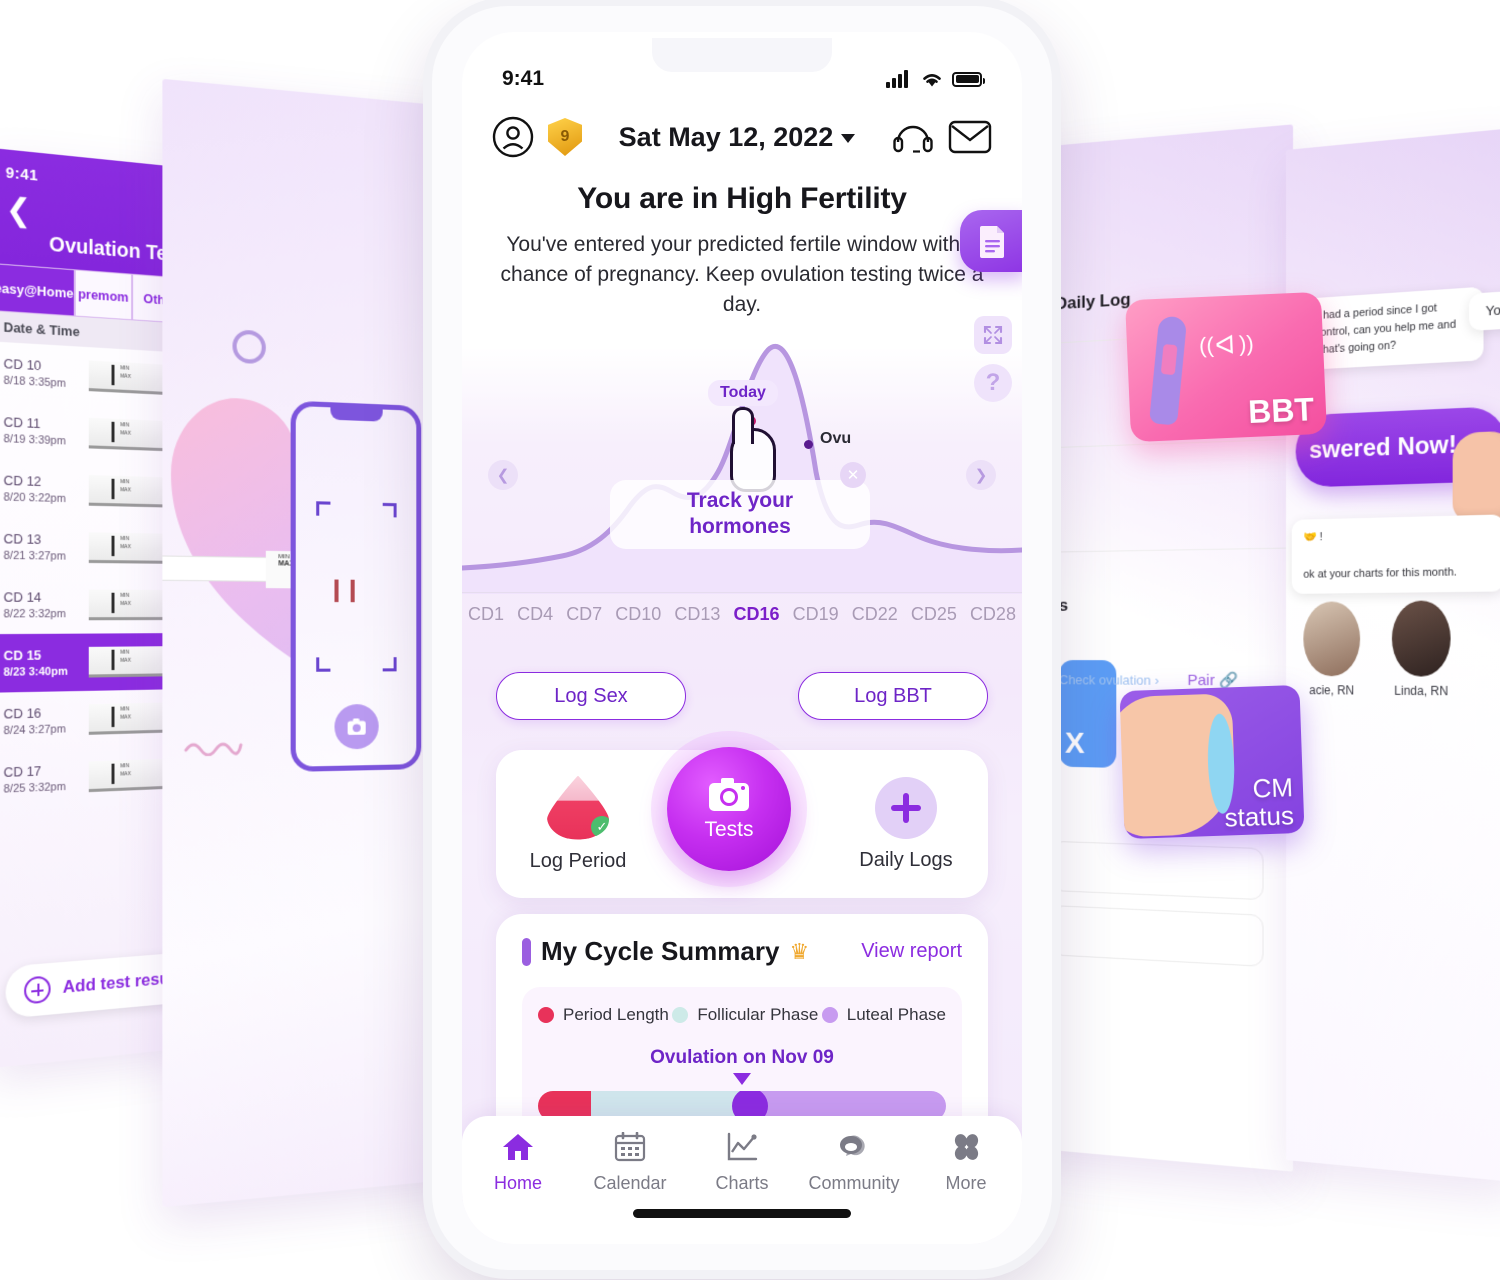  Describe the element at coordinates (853, 475) in the screenshot. I see `close-circle-icon: ✕` at that location.